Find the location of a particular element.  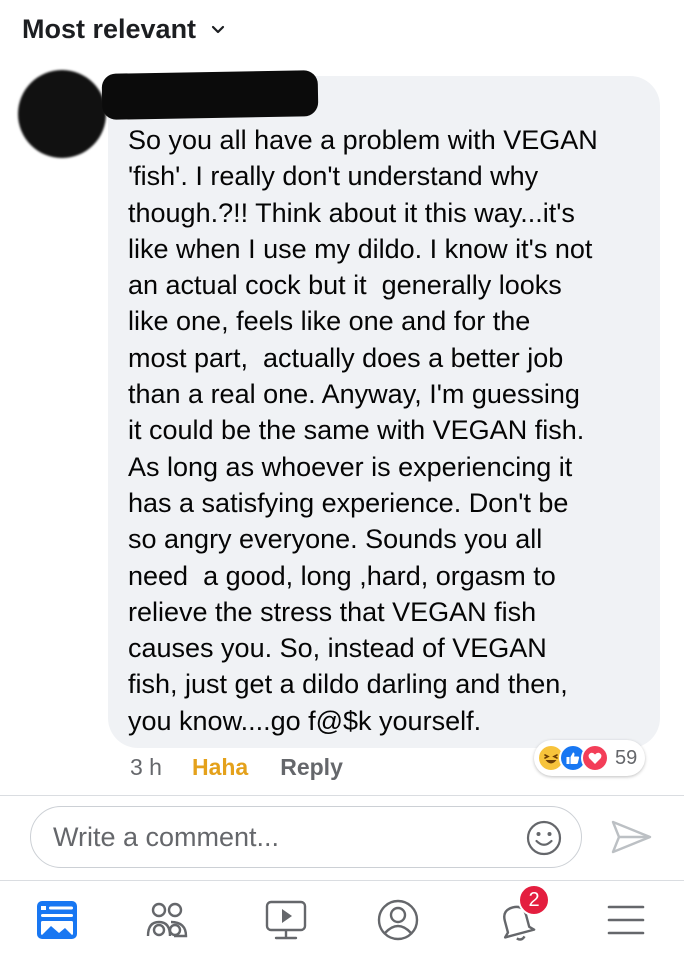

comment-composer is located at coordinates (306, 837).